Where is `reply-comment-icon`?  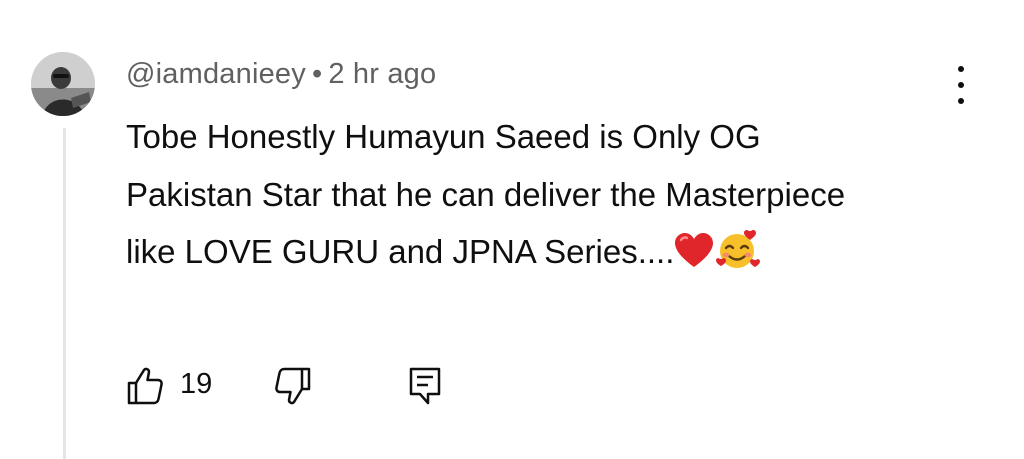 reply-comment-icon is located at coordinates (425, 386).